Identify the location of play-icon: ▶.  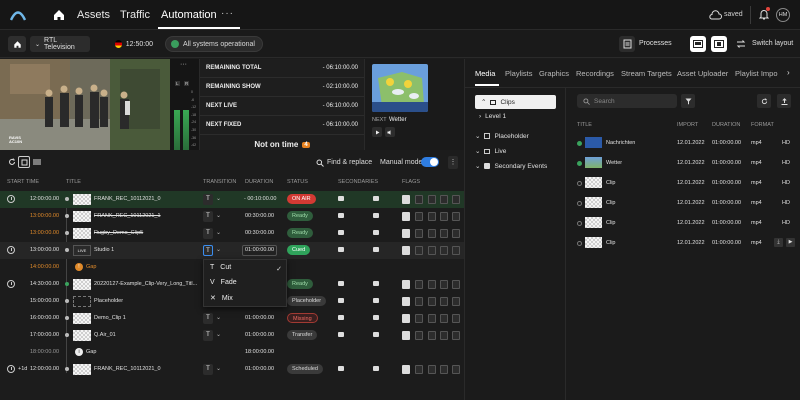
(790, 242).